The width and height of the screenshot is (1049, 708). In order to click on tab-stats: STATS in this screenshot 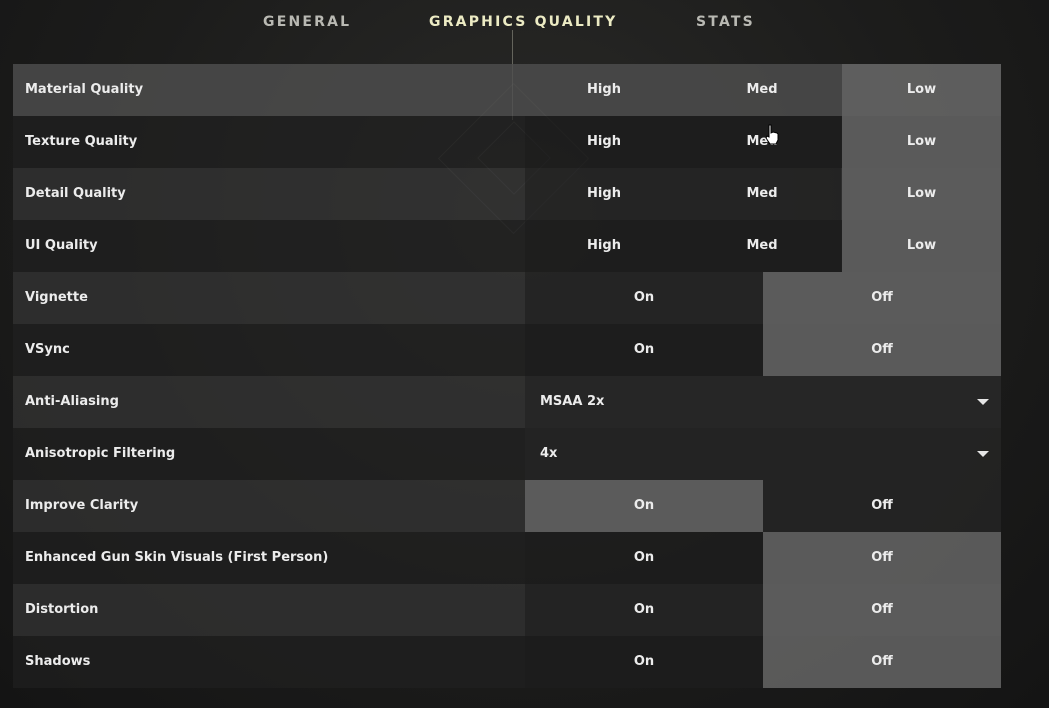, I will do `click(725, 22)`.